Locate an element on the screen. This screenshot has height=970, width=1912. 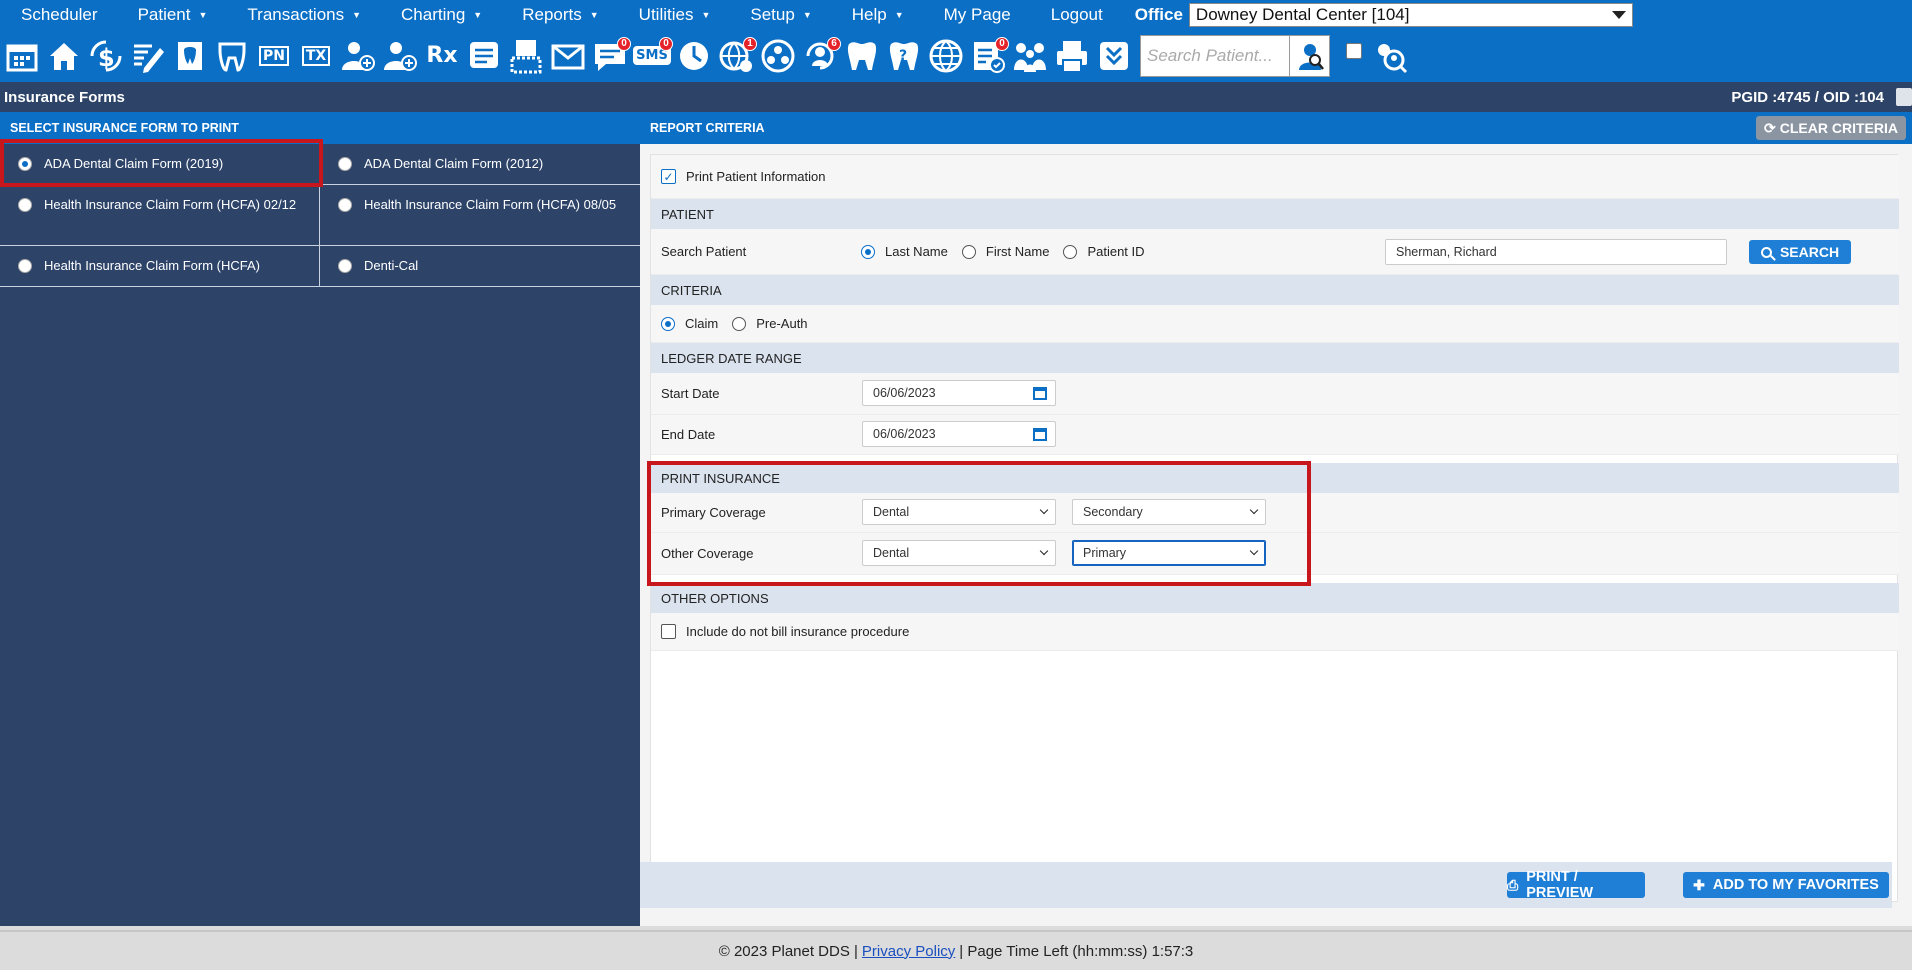
print-patient-info-checkbox is located at coordinates (668, 176).